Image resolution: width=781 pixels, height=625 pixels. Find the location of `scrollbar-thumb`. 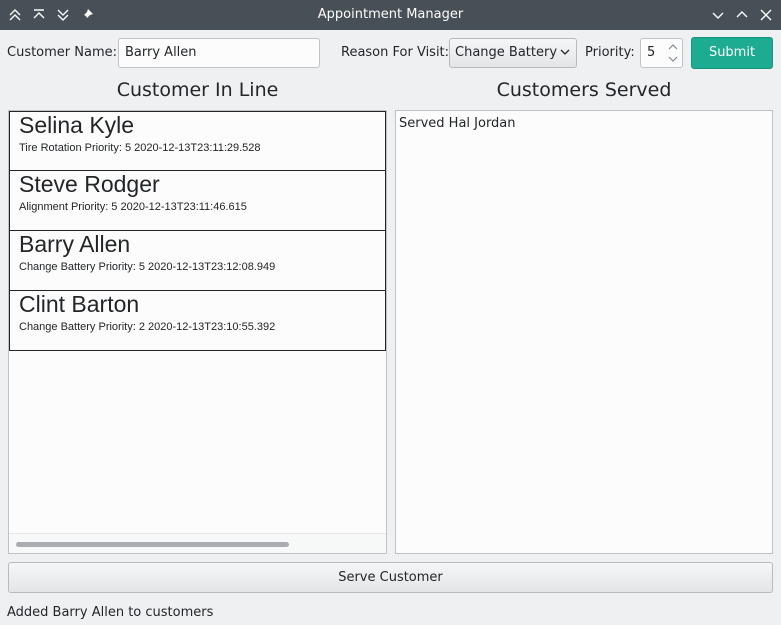

scrollbar-thumb is located at coordinates (152, 544).